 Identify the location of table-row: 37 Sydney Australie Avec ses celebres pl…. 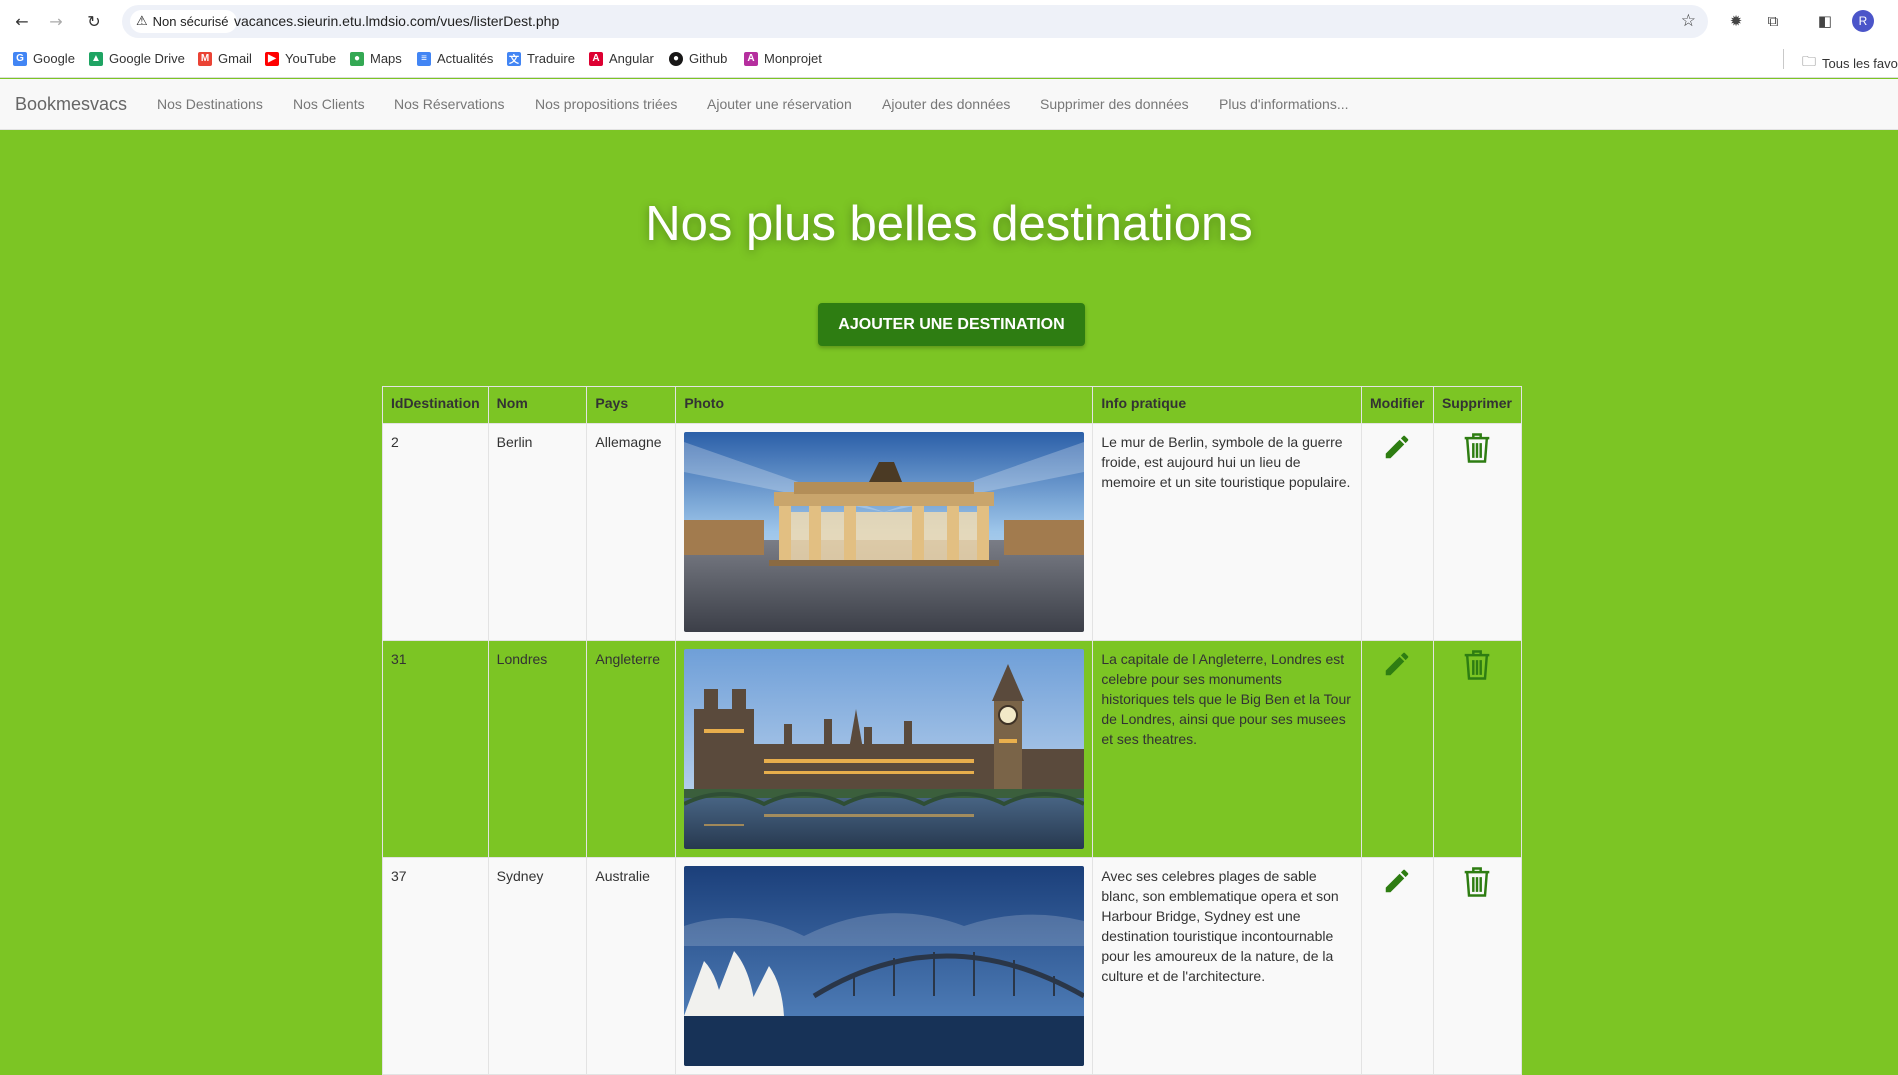
(952, 966).